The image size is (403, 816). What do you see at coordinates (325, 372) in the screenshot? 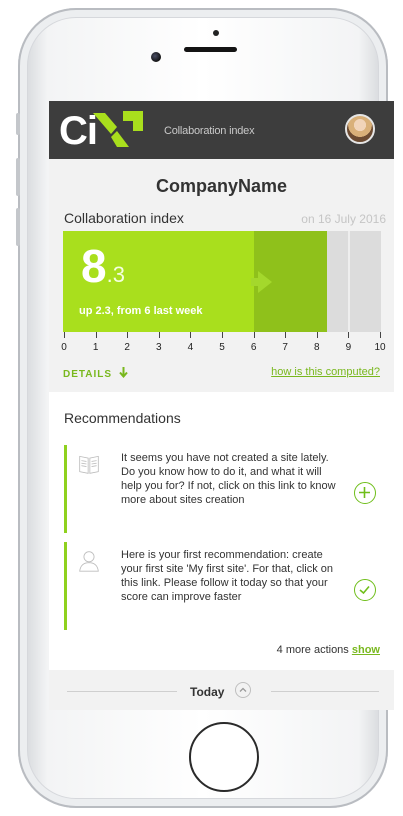
I see `how-computed-link: how is this computed?` at bounding box center [325, 372].